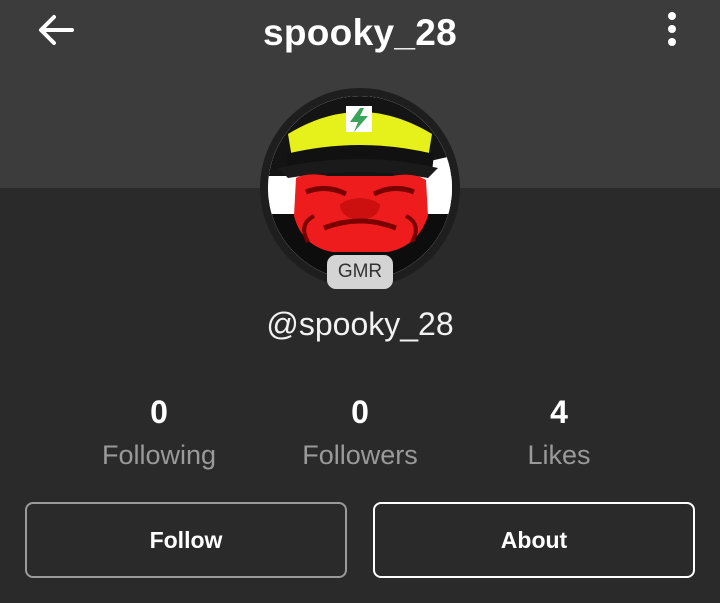  I want to click on about-button-label: About, so click(534, 539).